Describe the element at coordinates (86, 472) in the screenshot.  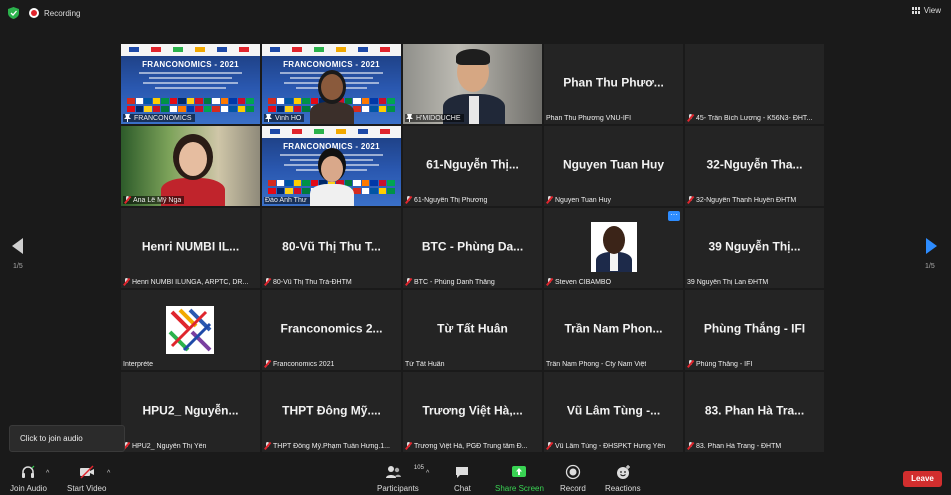
I see `video-off-icon` at that location.